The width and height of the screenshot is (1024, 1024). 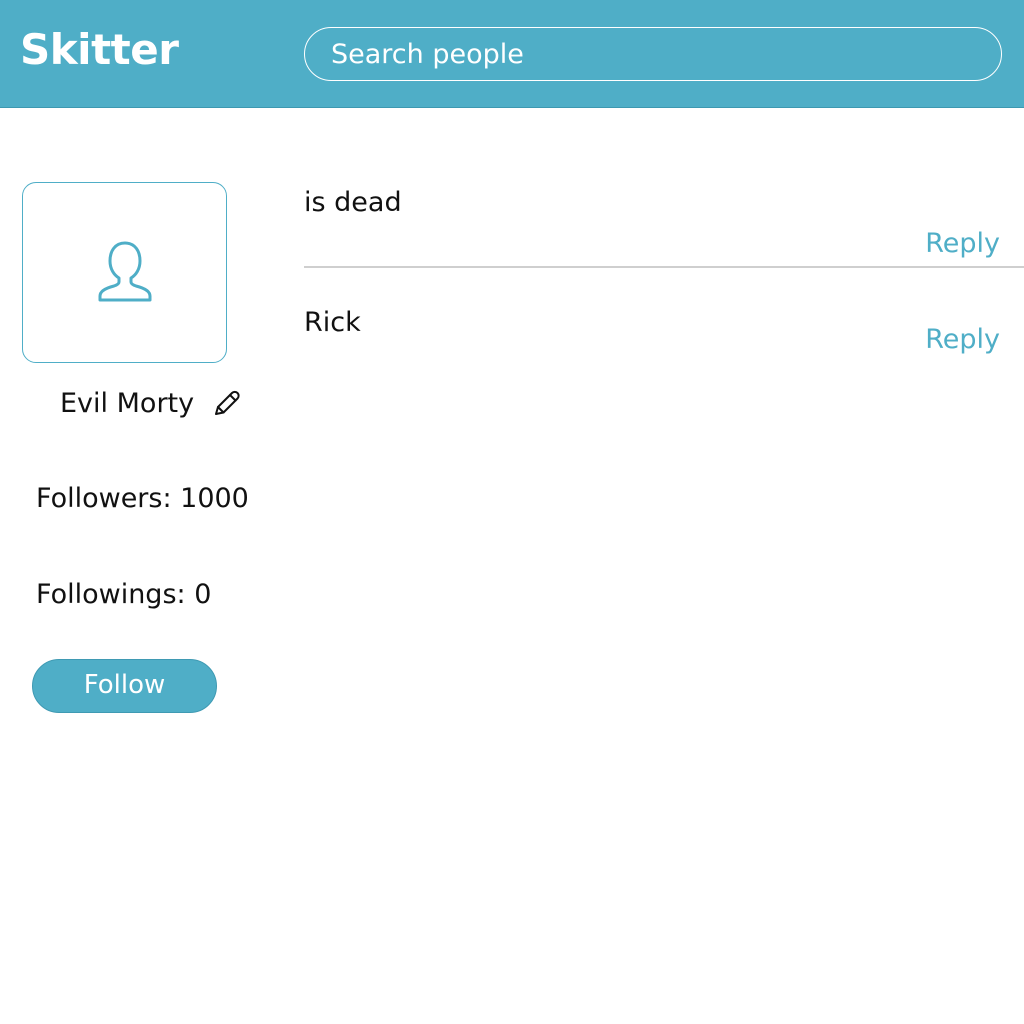 I want to click on followers-count: Followers: 1000, so click(x=142, y=498).